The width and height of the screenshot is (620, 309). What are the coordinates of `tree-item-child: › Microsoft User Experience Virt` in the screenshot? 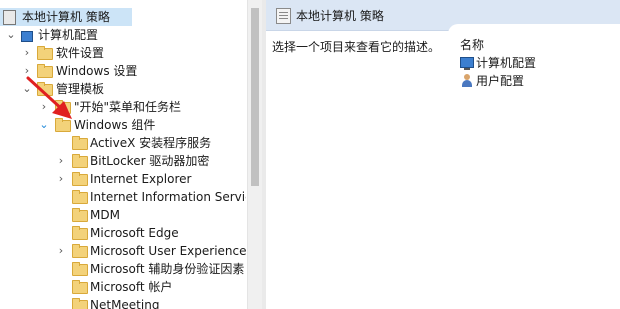 It's located at (123, 251).